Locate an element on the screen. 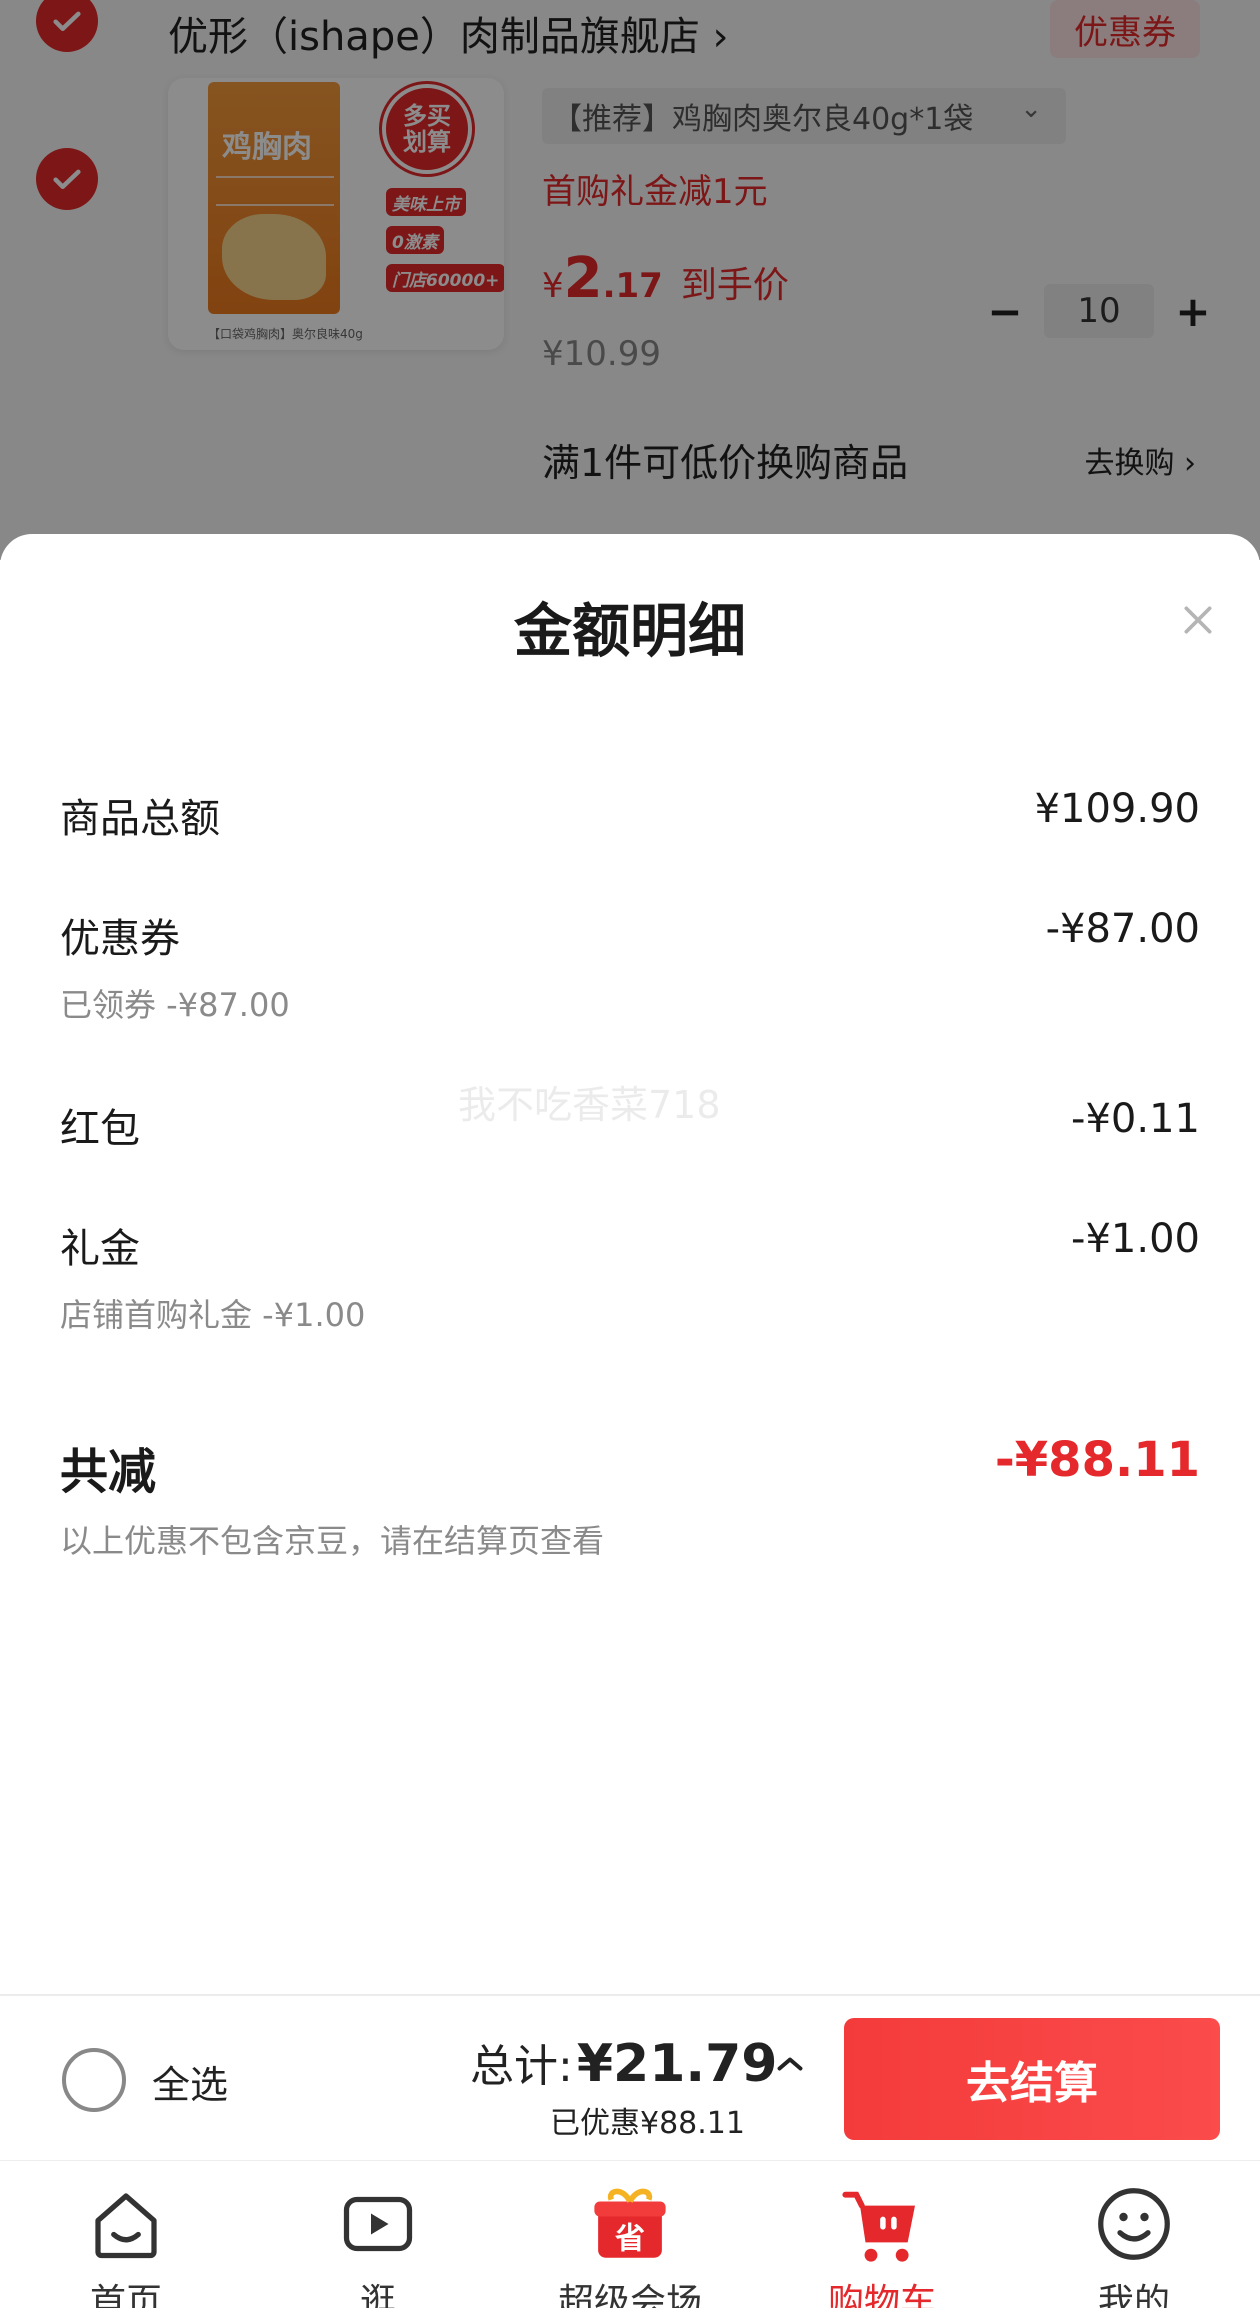  tab-cart: 购物车 is located at coordinates (882, 2234).